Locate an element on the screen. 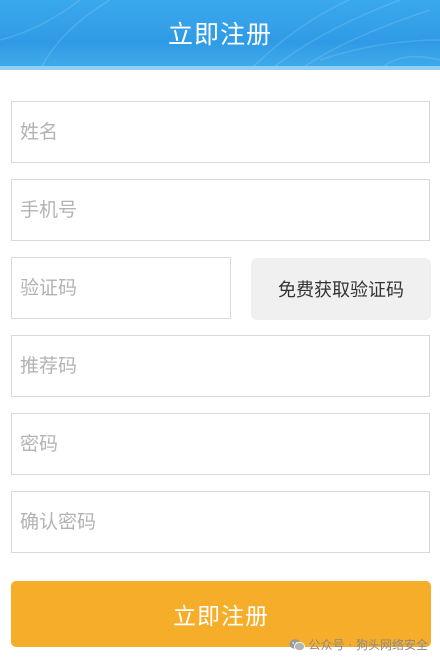 The image size is (440, 661). confirm-password-field is located at coordinates (220, 522).